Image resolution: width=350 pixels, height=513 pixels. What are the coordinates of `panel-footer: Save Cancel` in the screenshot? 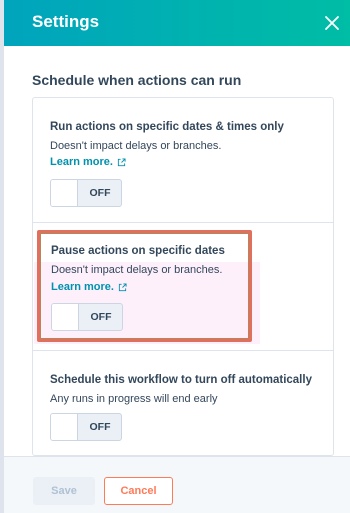 It's located at (177, 484).